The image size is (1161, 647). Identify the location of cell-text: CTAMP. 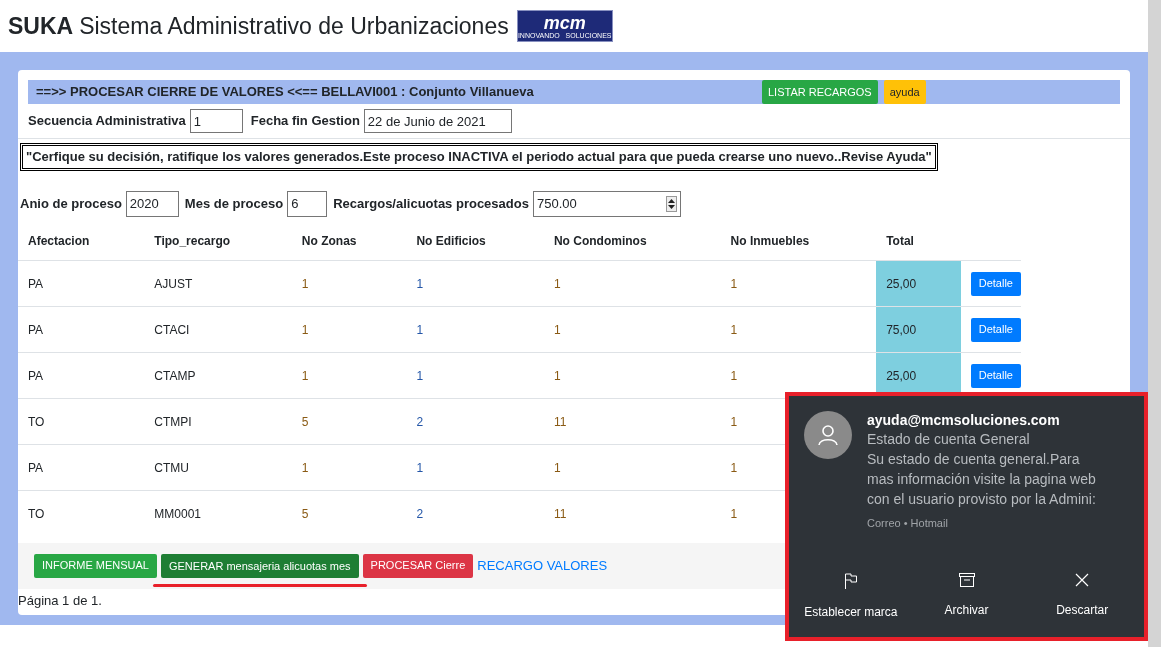
(175, 375).